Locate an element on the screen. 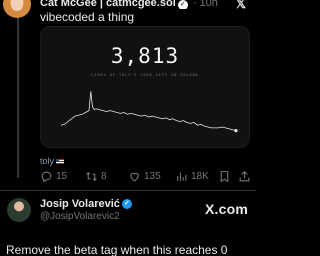  action-bar: 15 8 135 18K is located at coordinates (146, 177).